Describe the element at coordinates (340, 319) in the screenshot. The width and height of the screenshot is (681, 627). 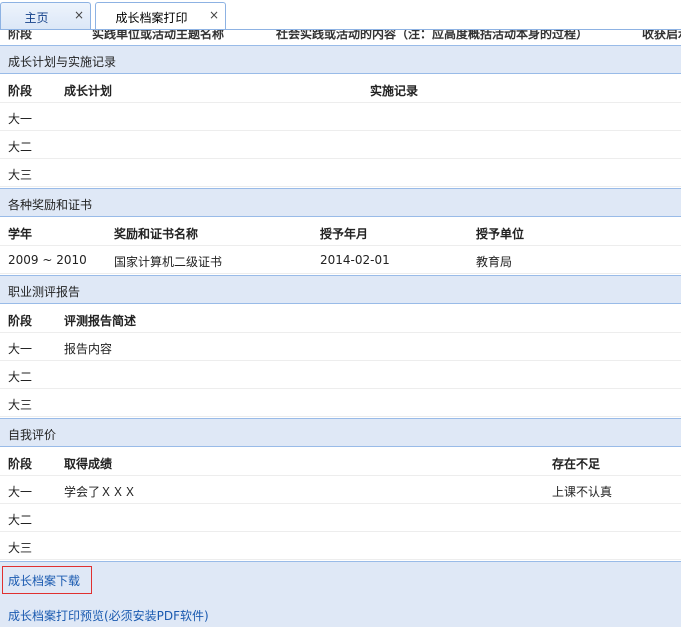
I see `table-header-row: 阶段 评测报告简述` at that location.